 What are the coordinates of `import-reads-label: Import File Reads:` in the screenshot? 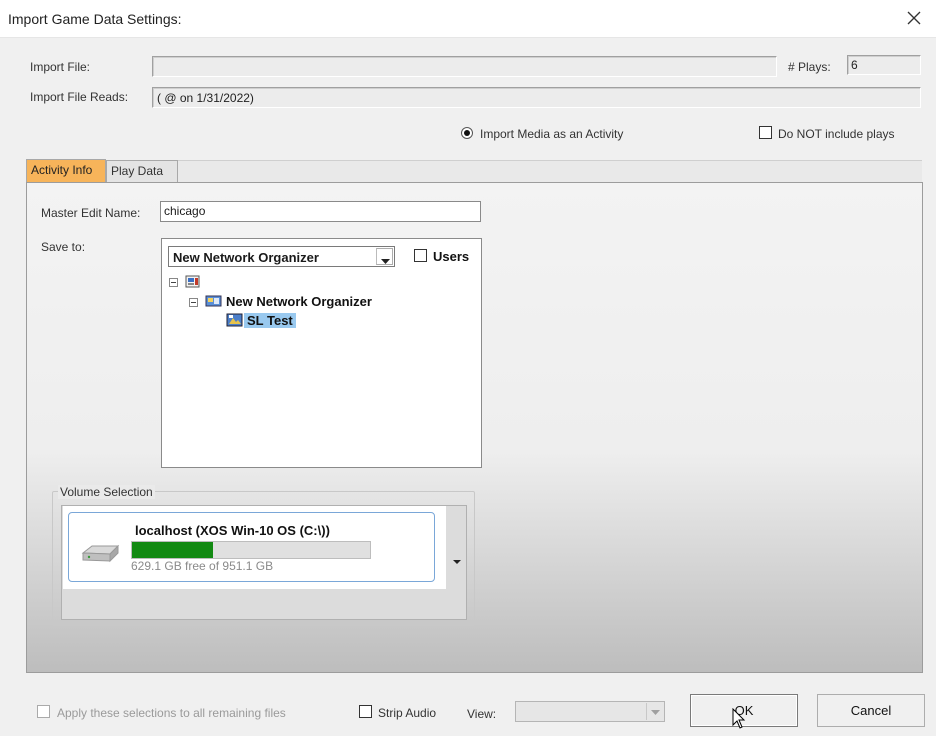 It's located at (79, 97).